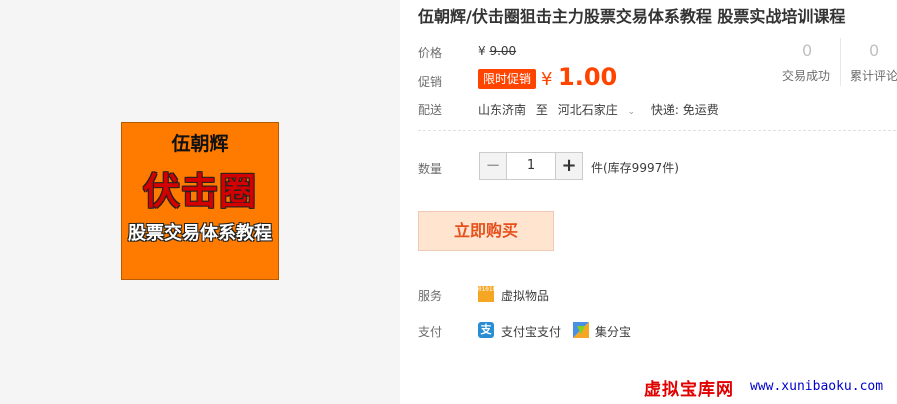 This screenshot has height=404, width=897. I want to click on virtual-goods-icon: 010101, so click(489, 294).